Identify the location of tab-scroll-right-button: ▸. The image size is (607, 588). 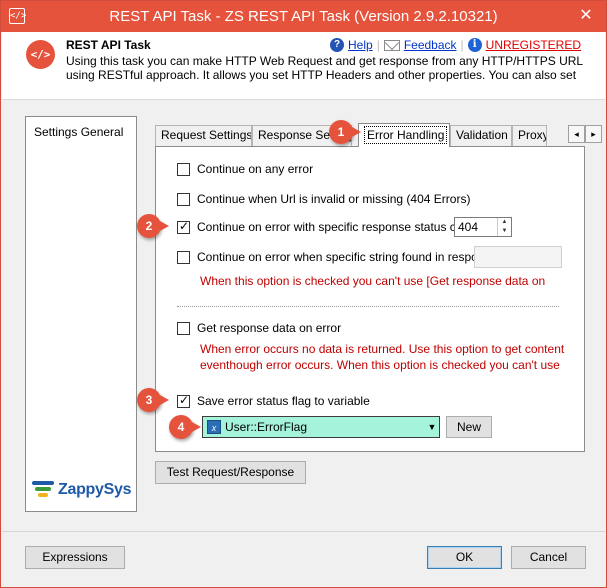
(593, 134).